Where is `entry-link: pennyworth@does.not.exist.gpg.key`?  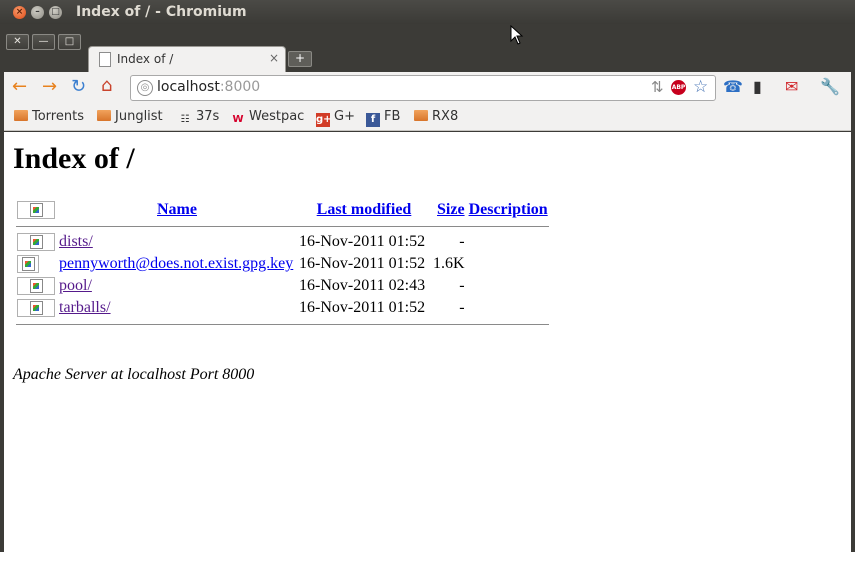 entry-link: pennyworth@does.not.exist.gpg.key is located at coordinates (176, 263).